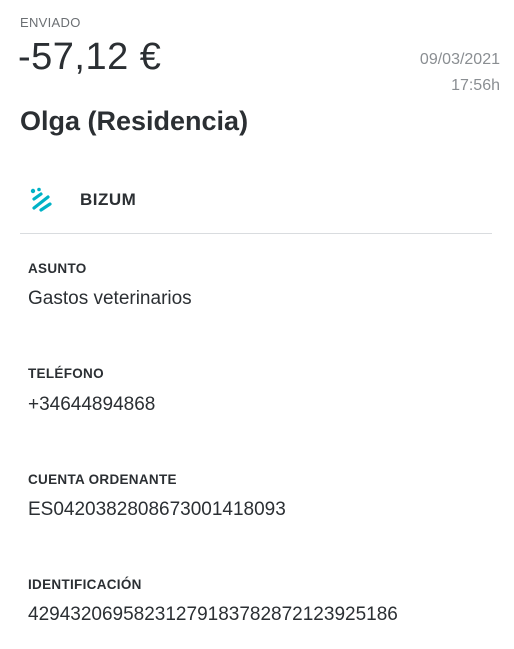 Image resolution: width=514 pixels, height=649 pixels. What do you see at coordinates (213, 614) in the screenshot?
I see `identification-value: 429432069582312791837828721239251​86` at bounding box center [213, 614].